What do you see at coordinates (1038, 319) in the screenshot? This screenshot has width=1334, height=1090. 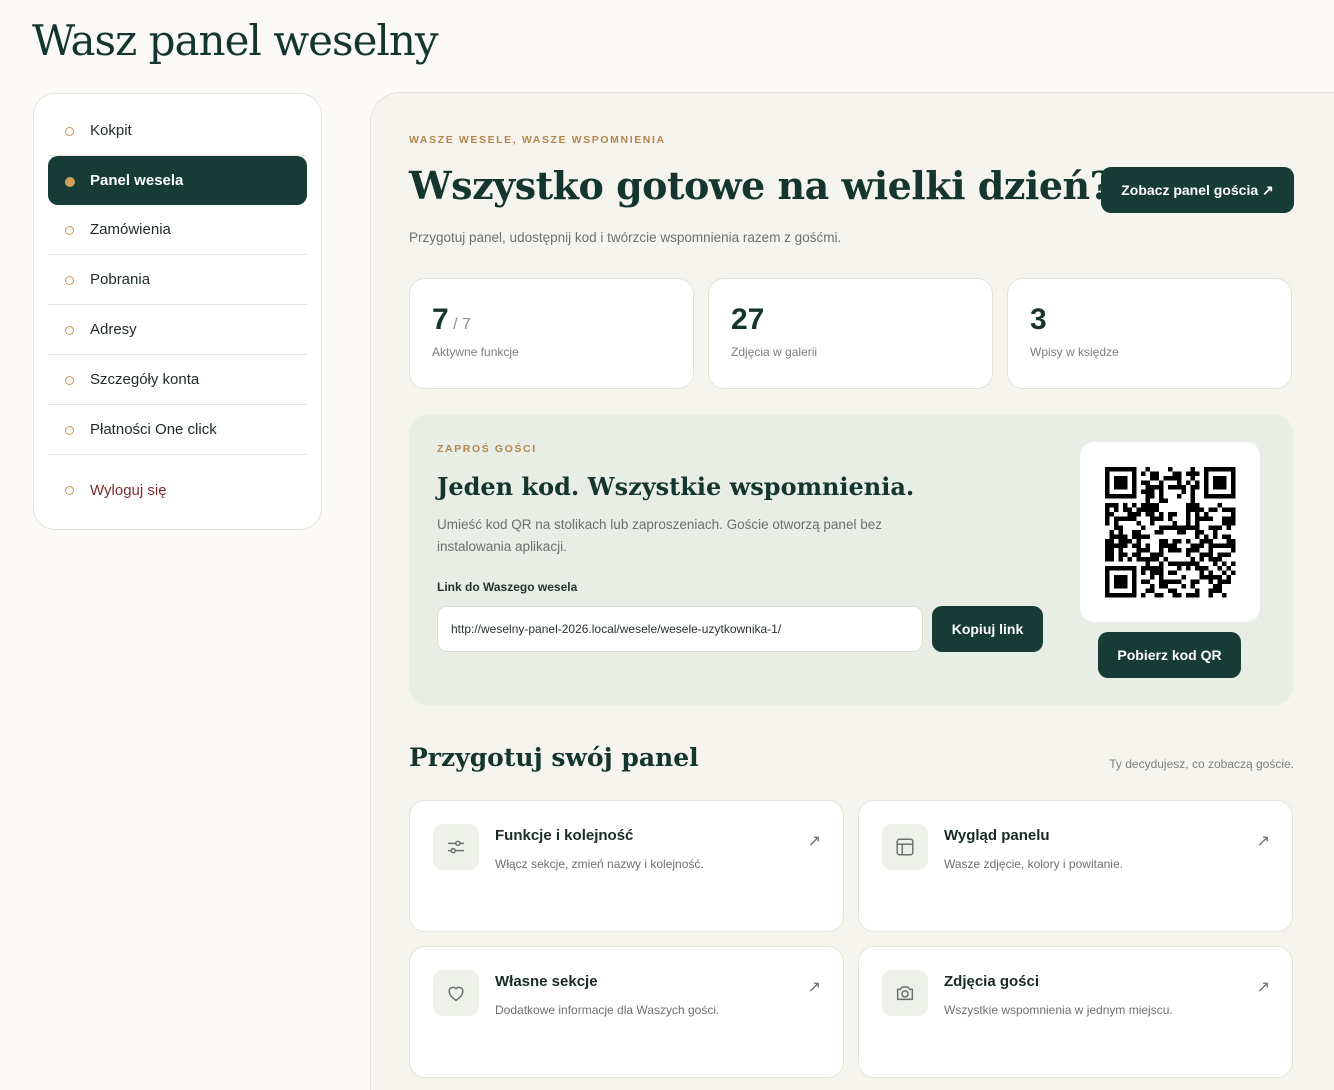 I see `stat-value: 3` at bounding box center [1038, 319].